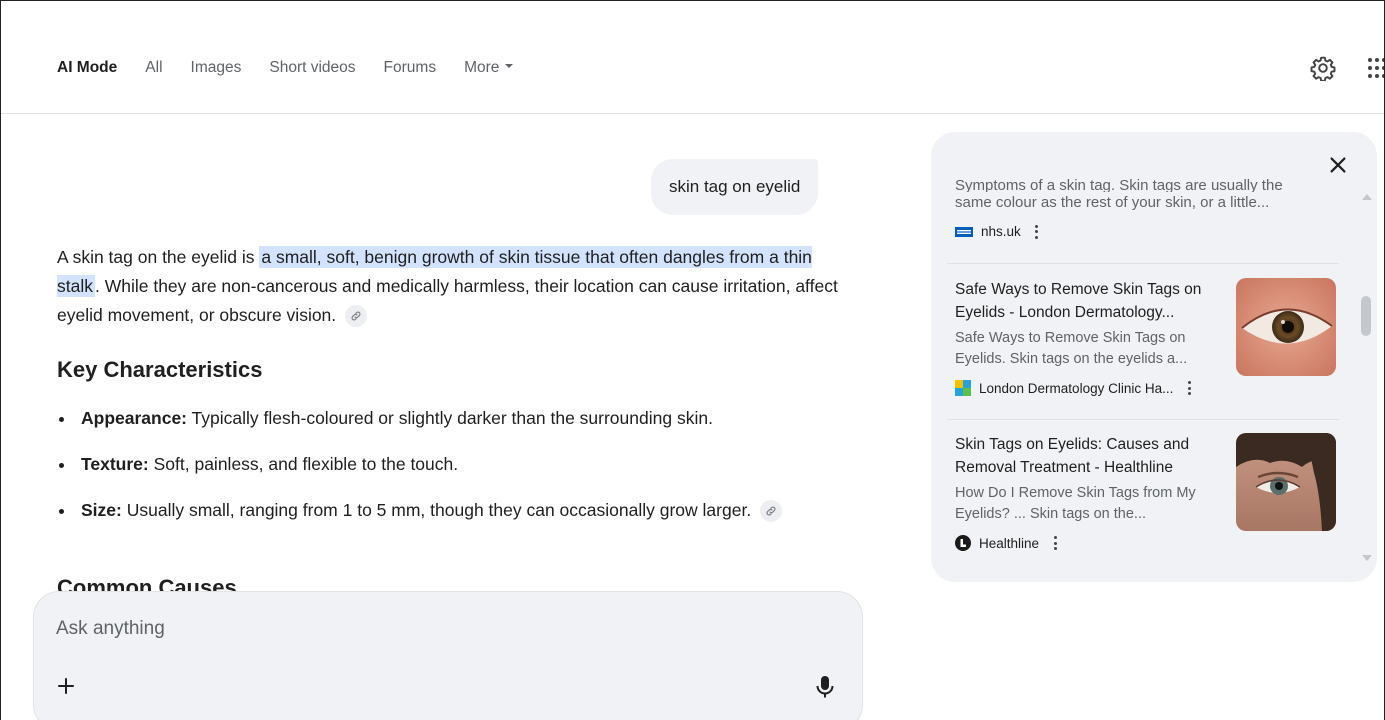 This screenshot has width=1385, height=720. Describe the element at coordinates (448, 655) in the screenshot. I see `ask-box` at that location.